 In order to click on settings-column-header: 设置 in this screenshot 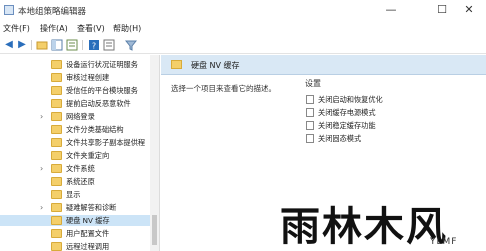, I will do `click(313, 83)`.